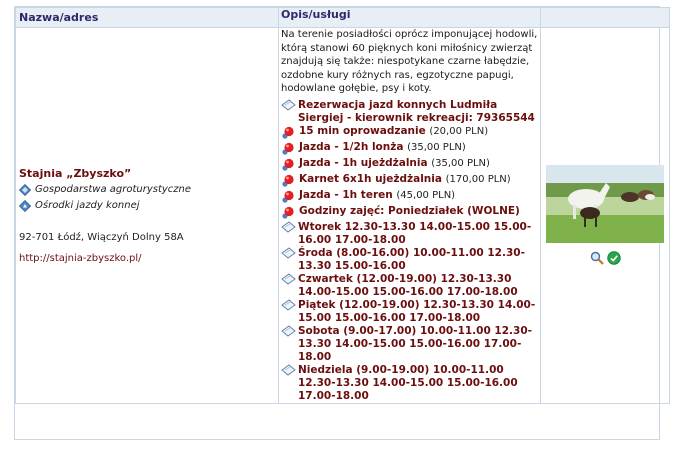 The height and width of the screenshot is (457, 681). I want to click on category-label: Gospodarstwa agroturystyczne, so click(113, 190).